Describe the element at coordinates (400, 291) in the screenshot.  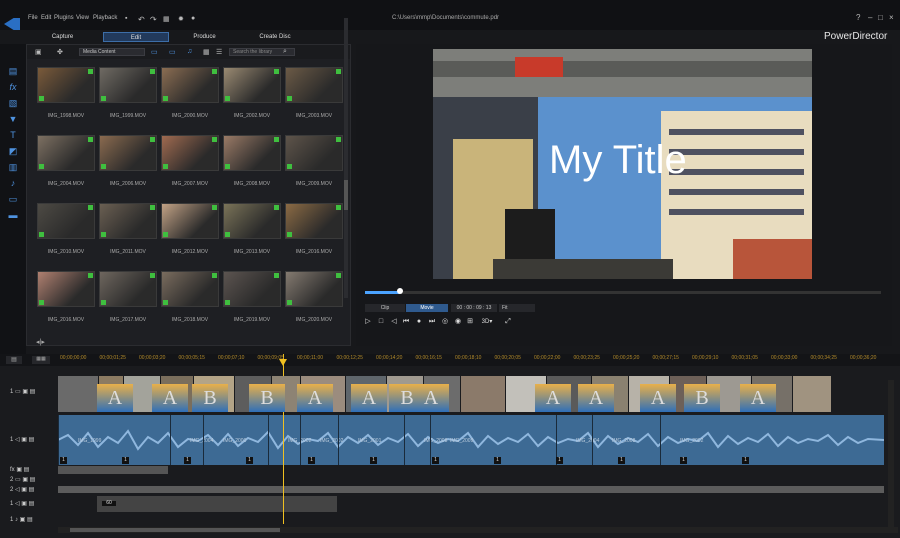
I see `preview-progress-knob` at that location.